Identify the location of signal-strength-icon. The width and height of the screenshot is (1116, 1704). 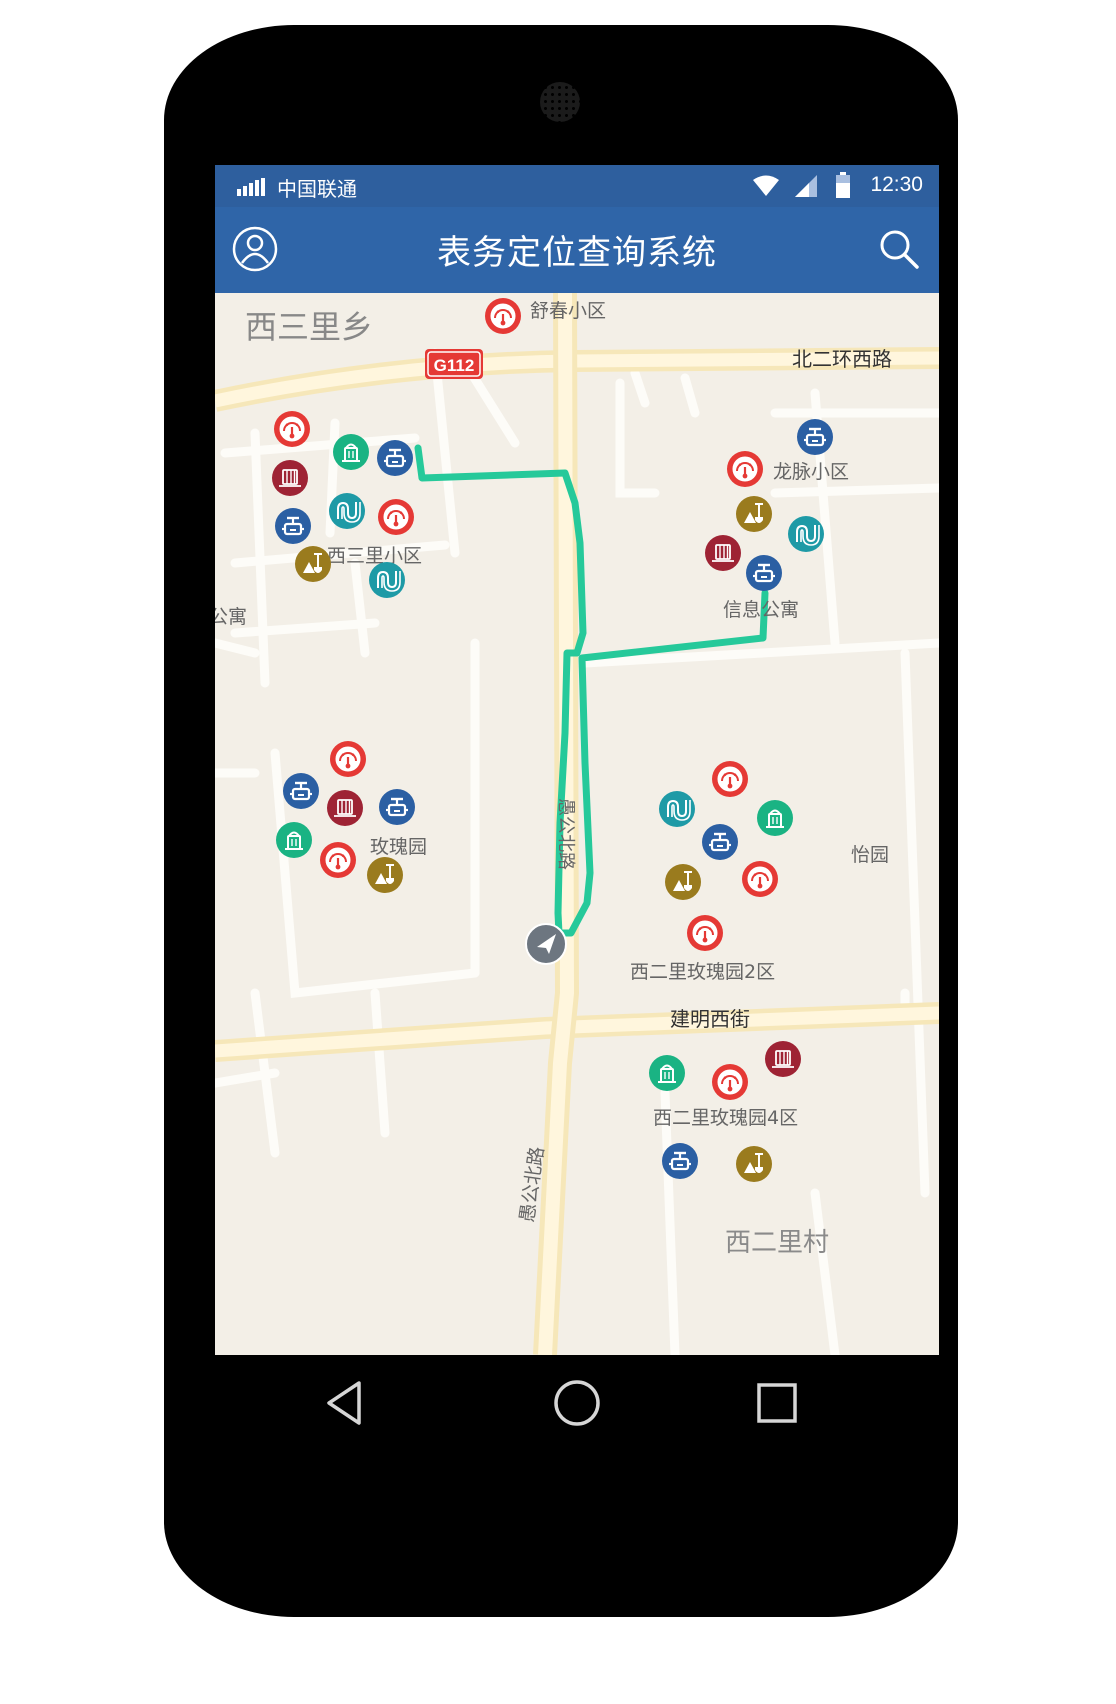
(251, 187).